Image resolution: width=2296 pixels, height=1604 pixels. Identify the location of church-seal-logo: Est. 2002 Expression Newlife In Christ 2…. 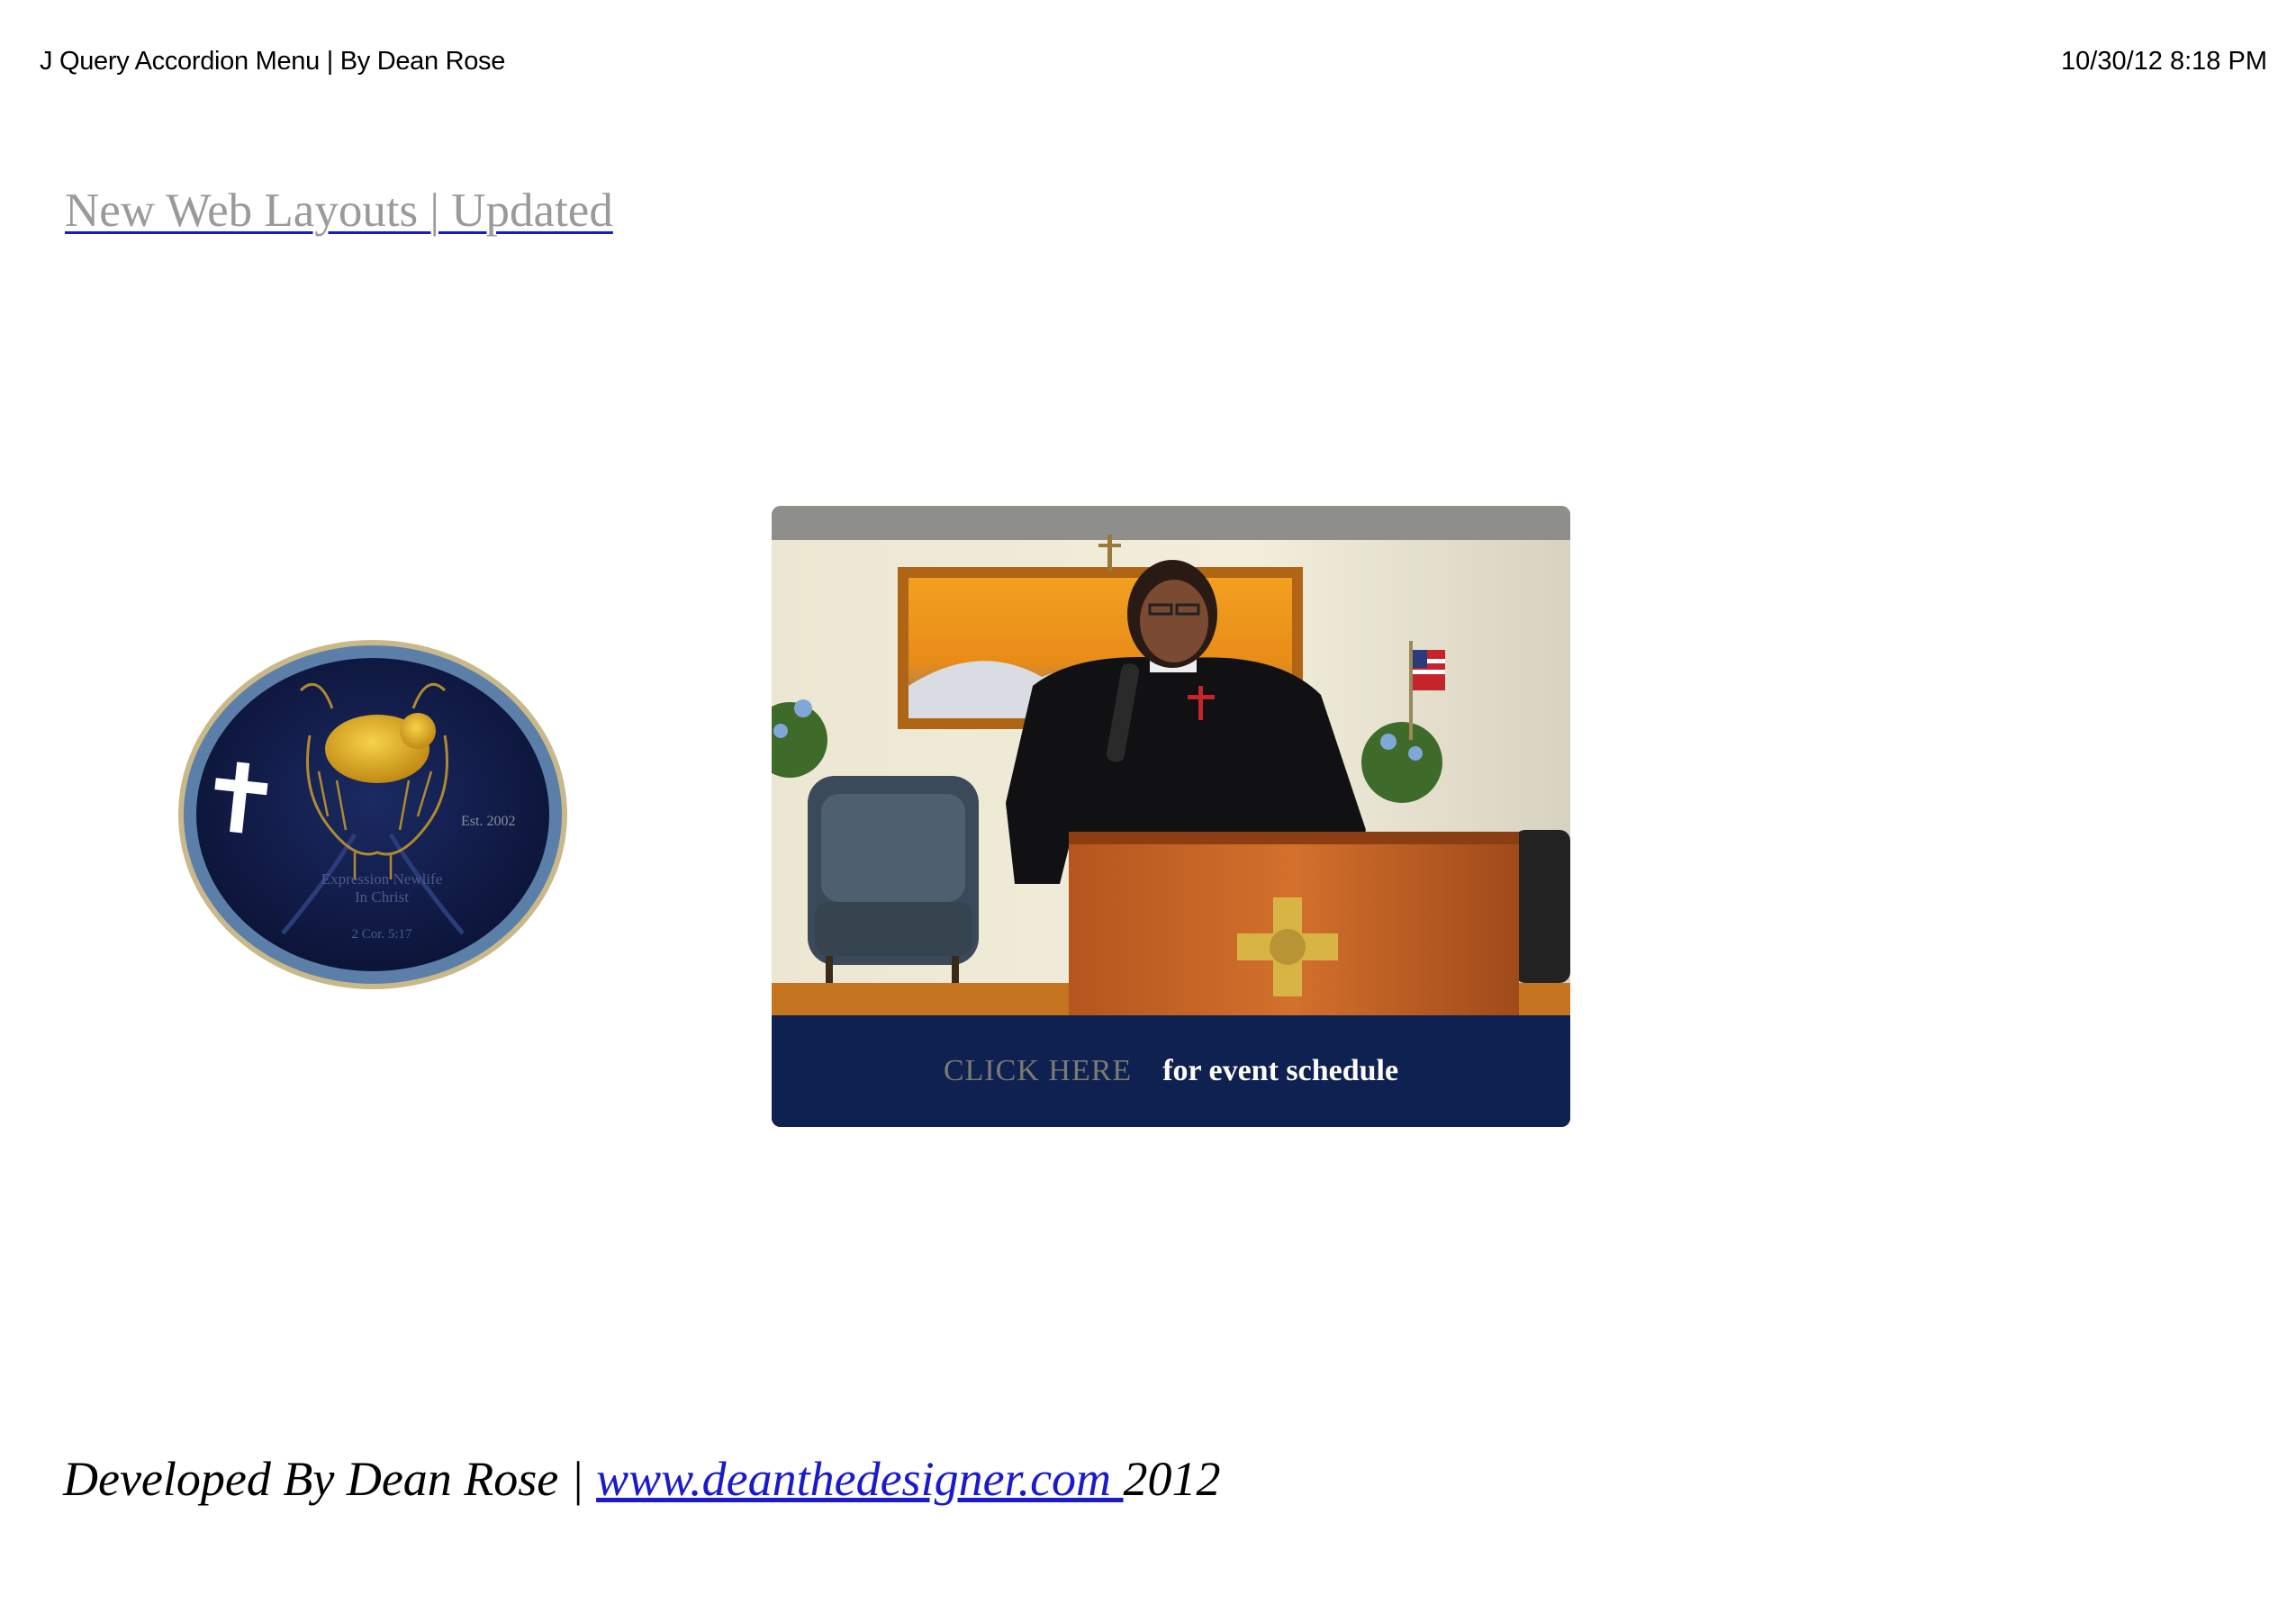
(373, 814).